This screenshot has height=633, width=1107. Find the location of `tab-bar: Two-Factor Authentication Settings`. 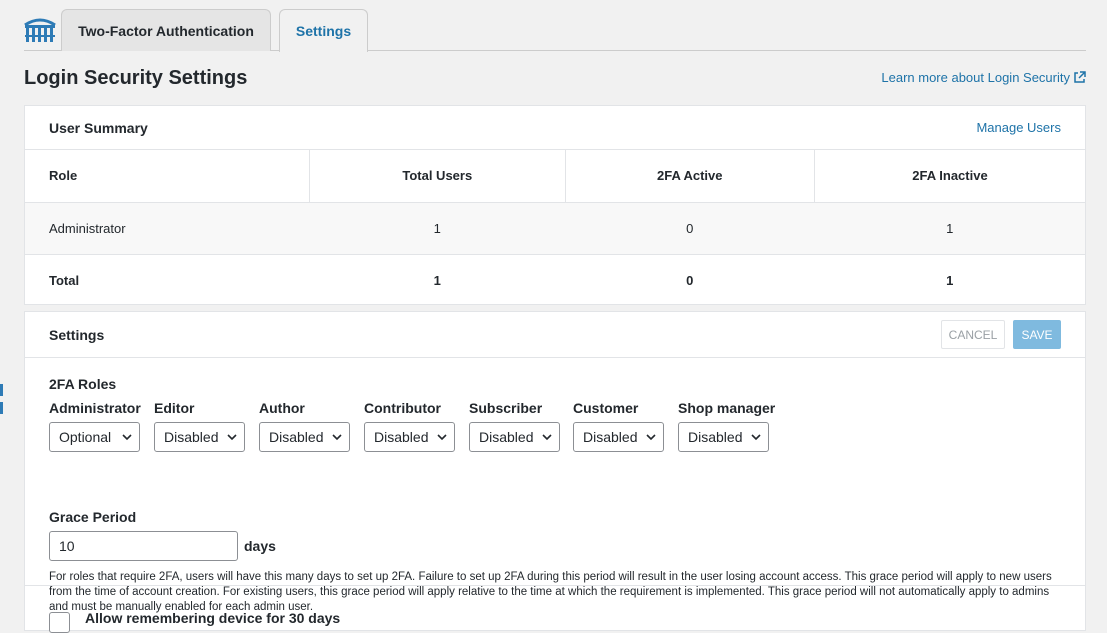

tab-bar: Two-Factor Authentication Settings is located at coordinates (555, 26).